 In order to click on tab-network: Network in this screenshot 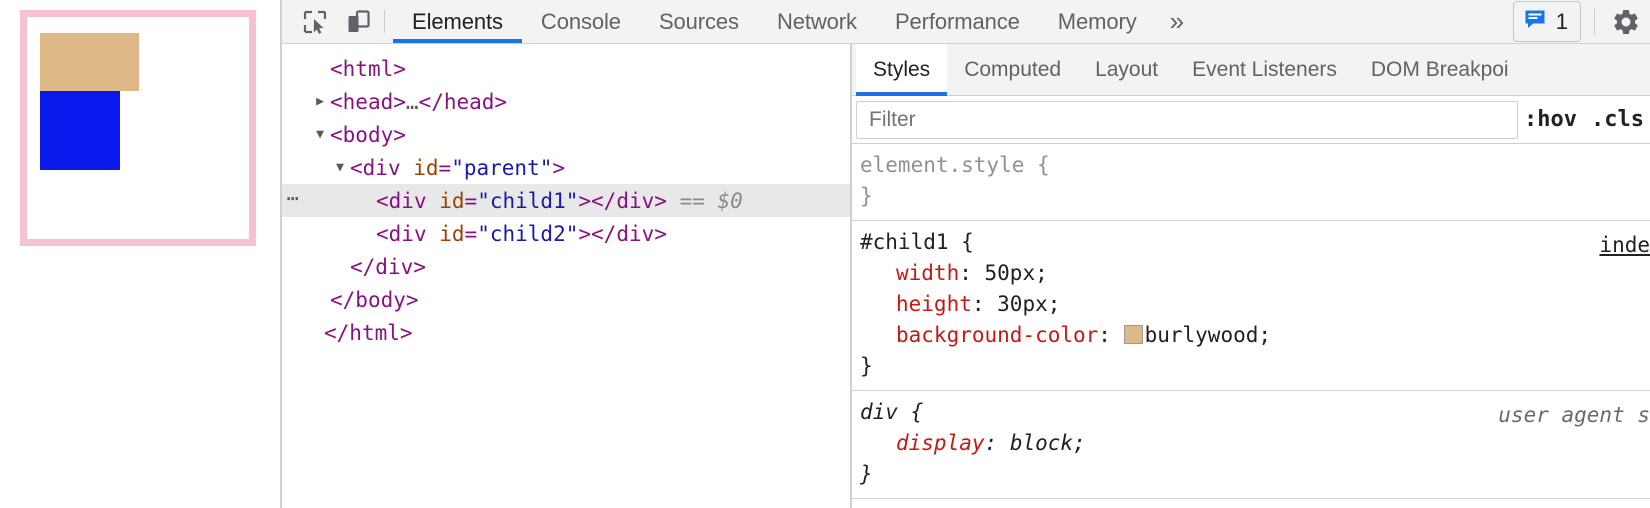, I will do `click(817, 21)`.